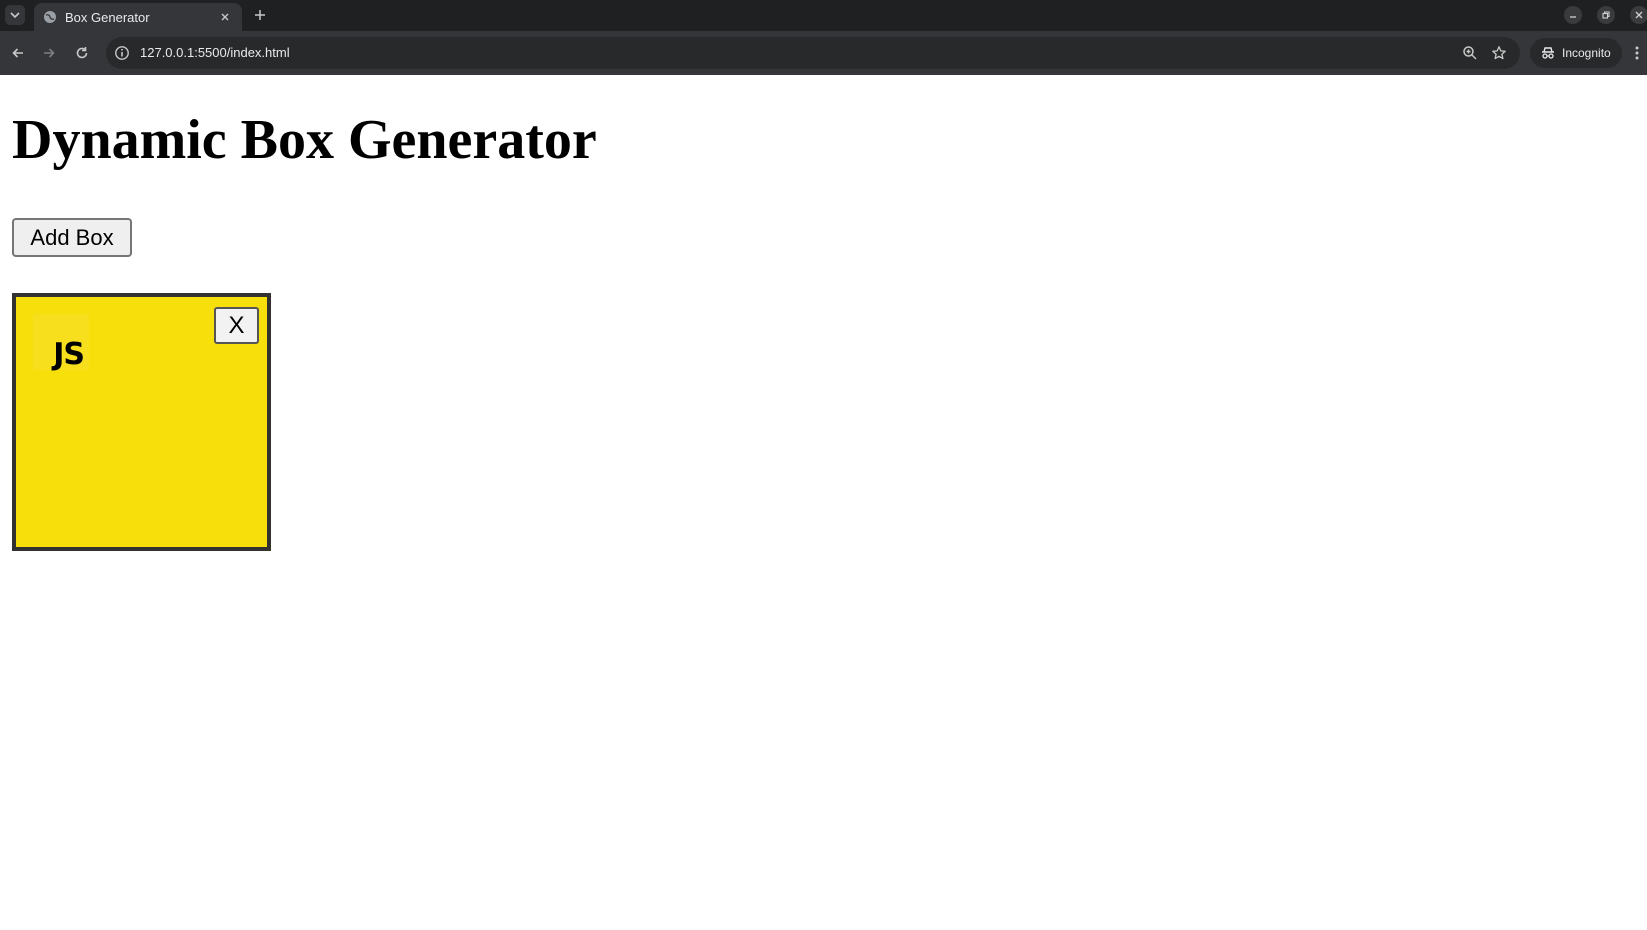 The height and width of the screenshot is (930, 1647). Describe the element at coordinates (72, 237) in the screenshot. I see `add-box-button: Add Box` at that location.